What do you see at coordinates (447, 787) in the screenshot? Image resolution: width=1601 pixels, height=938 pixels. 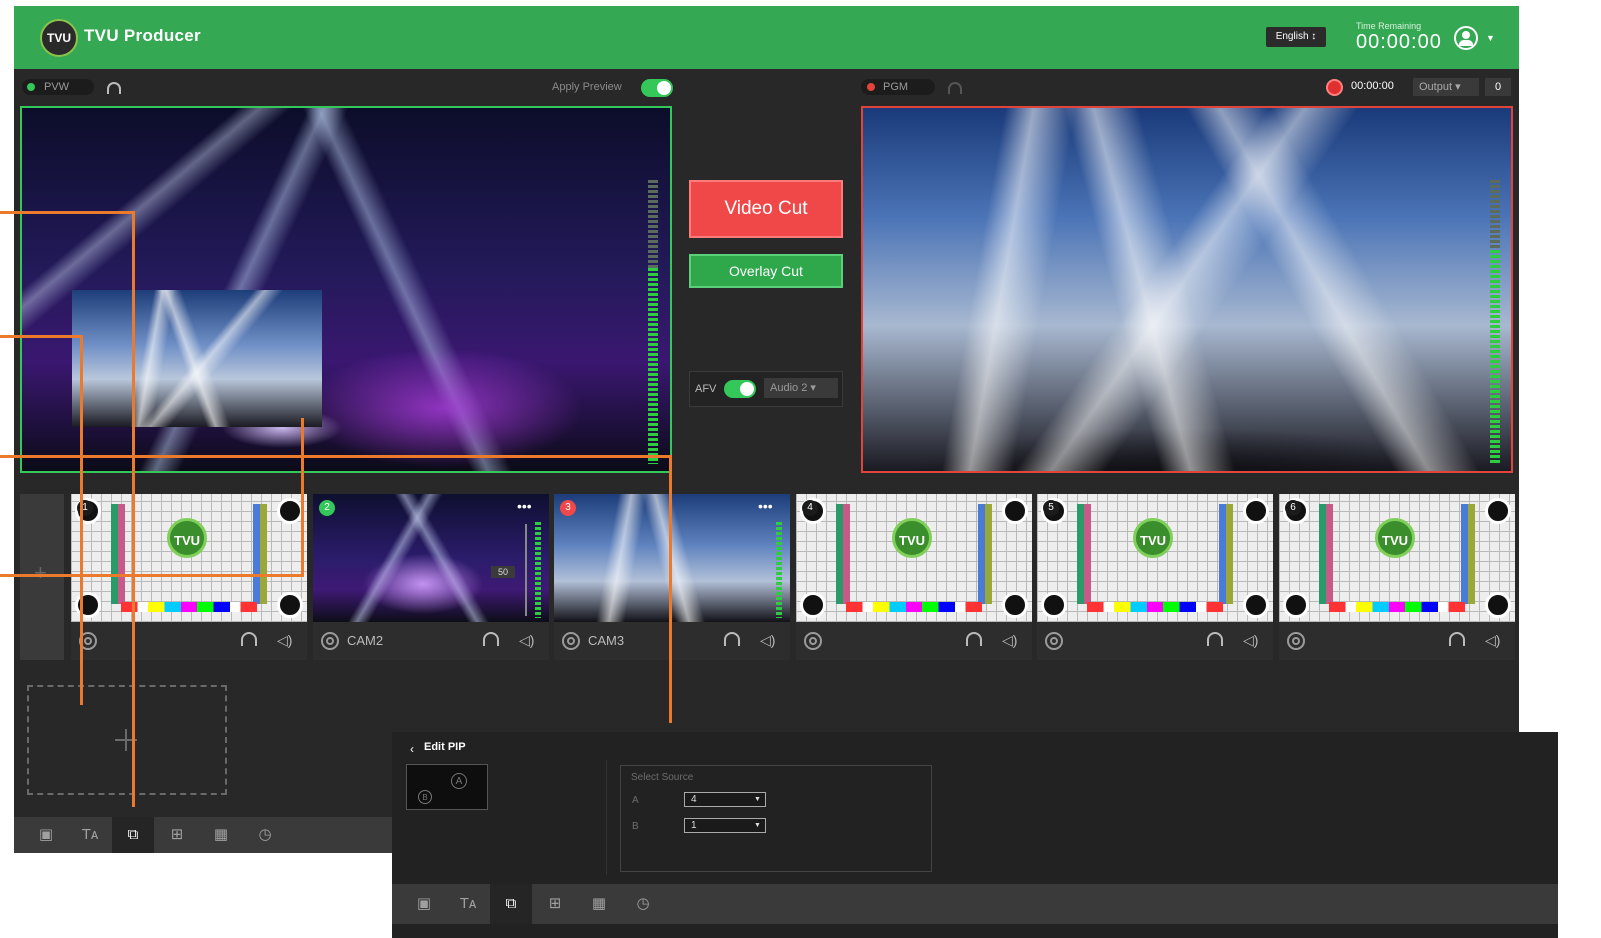 I see `pip-layout-preview` at bounding box center [447, 787].